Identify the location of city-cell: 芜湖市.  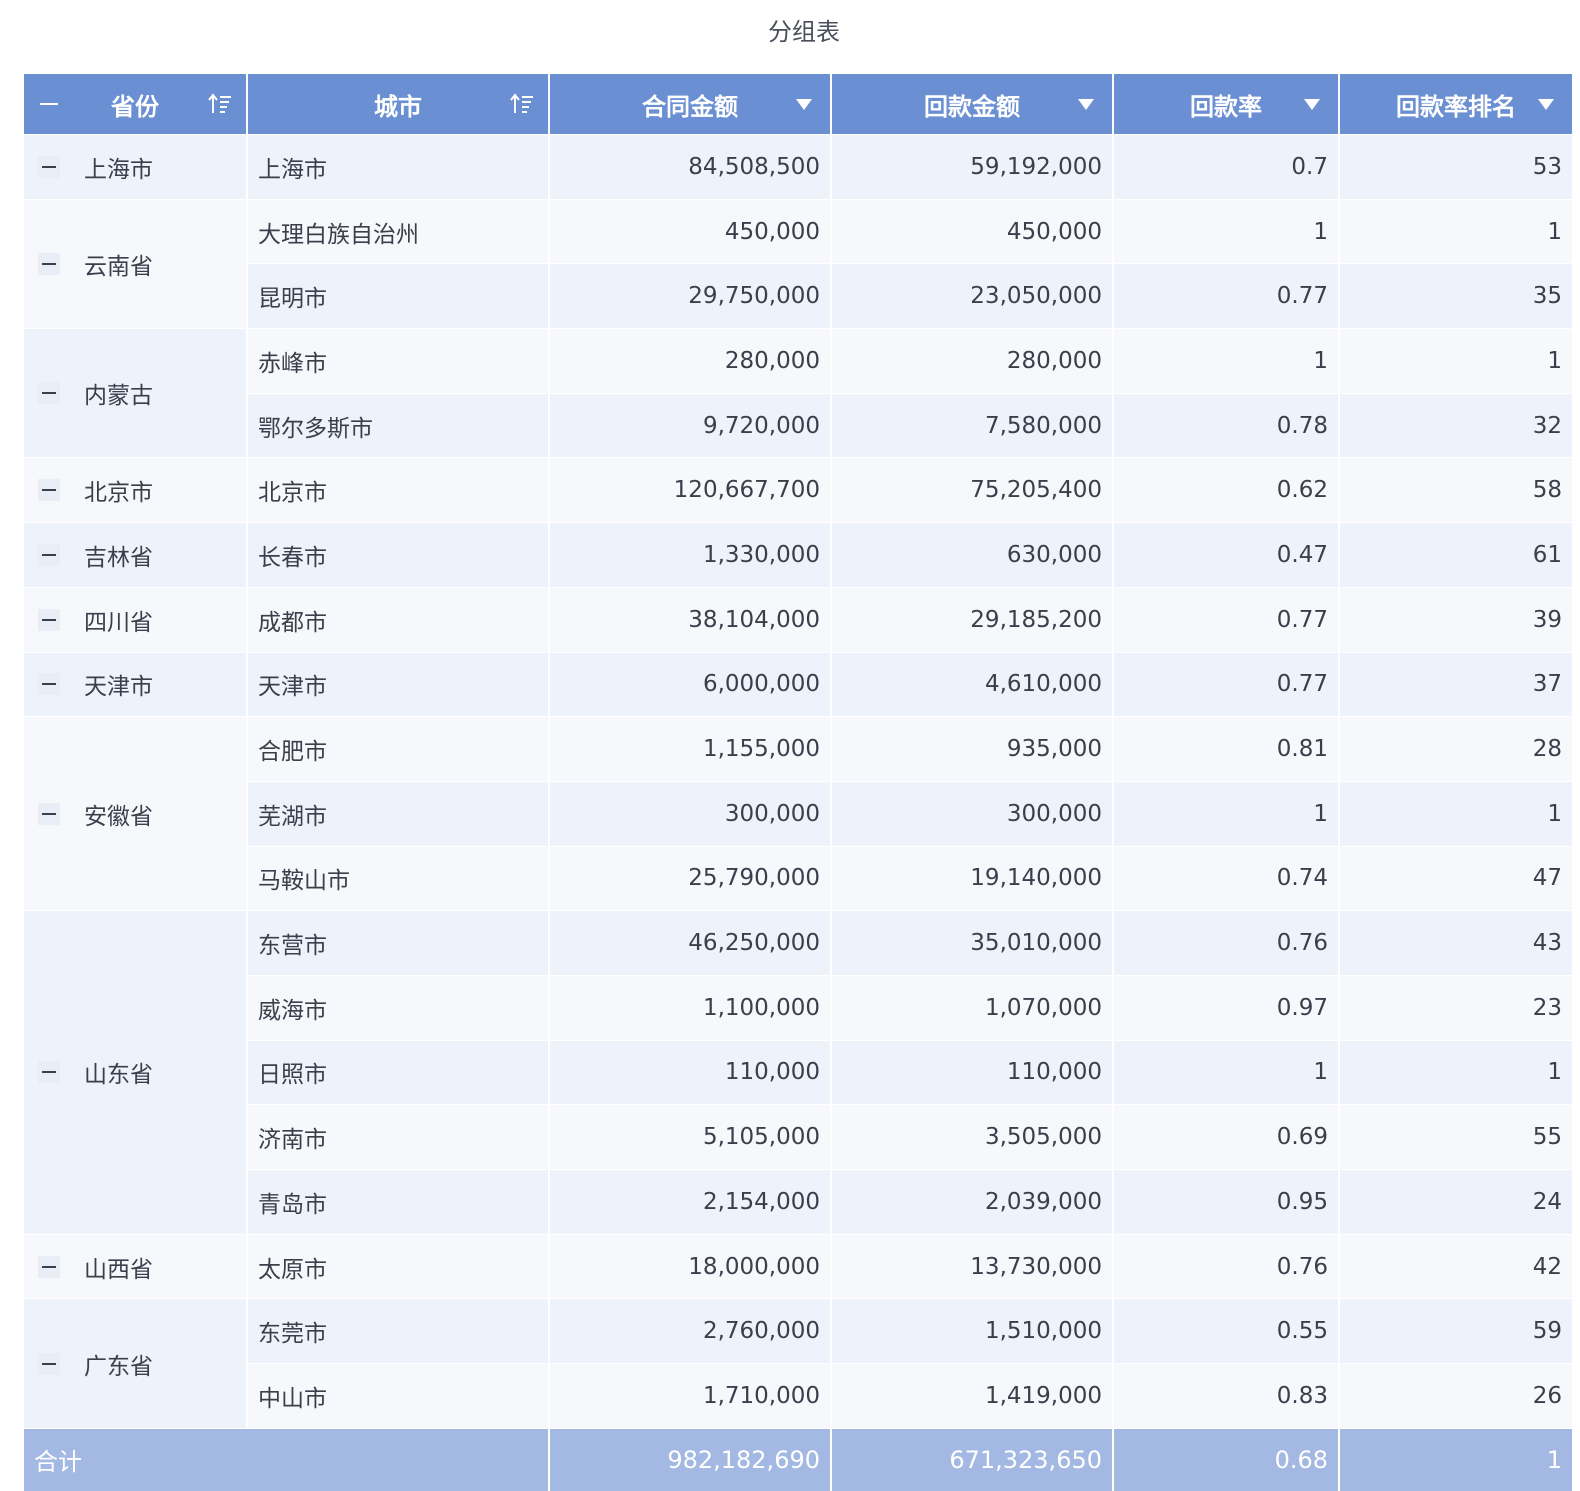
(398, 813).